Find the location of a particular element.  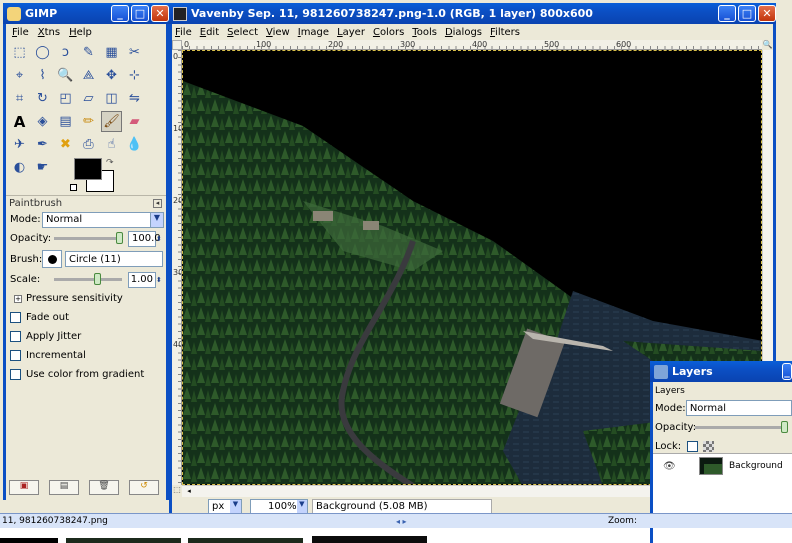

smudge-icon: ☝ is located at coordinates (111, 144).